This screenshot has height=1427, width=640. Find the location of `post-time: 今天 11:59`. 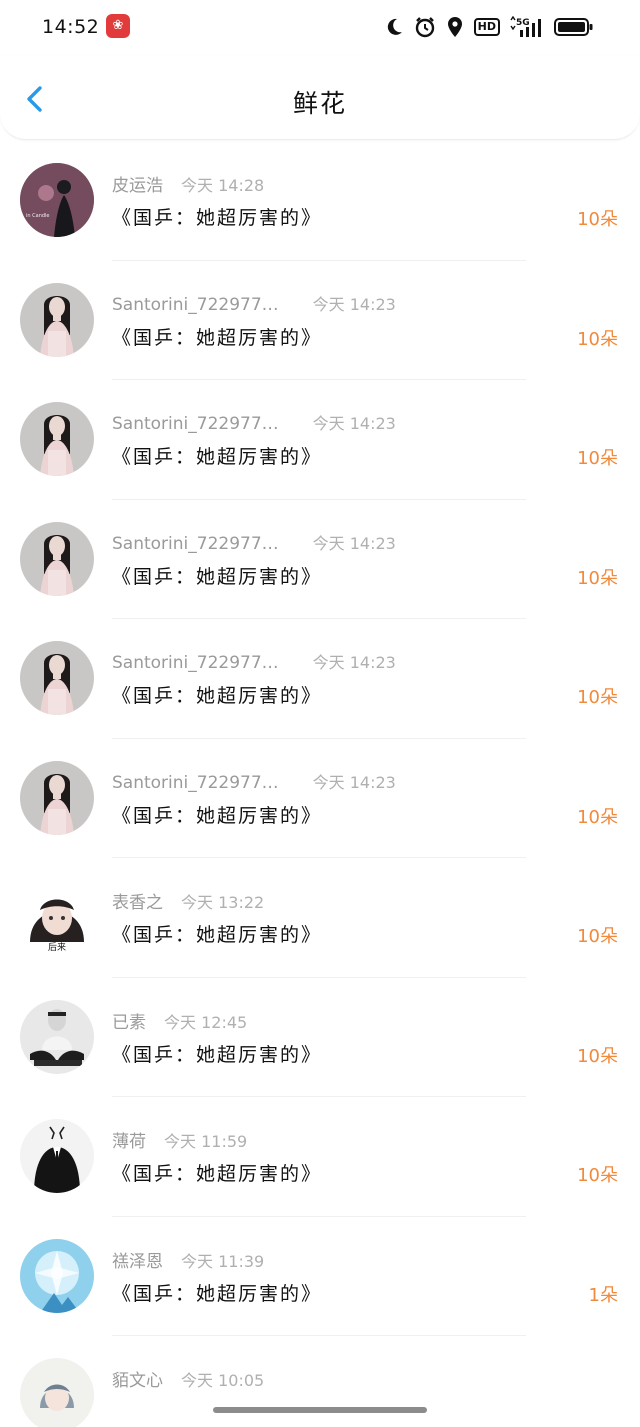

post-time: 今天 11:59 is located at coordinates (206, 1141).